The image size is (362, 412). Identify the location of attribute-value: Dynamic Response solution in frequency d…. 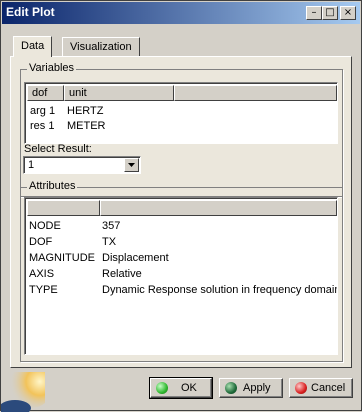
(220, 290).